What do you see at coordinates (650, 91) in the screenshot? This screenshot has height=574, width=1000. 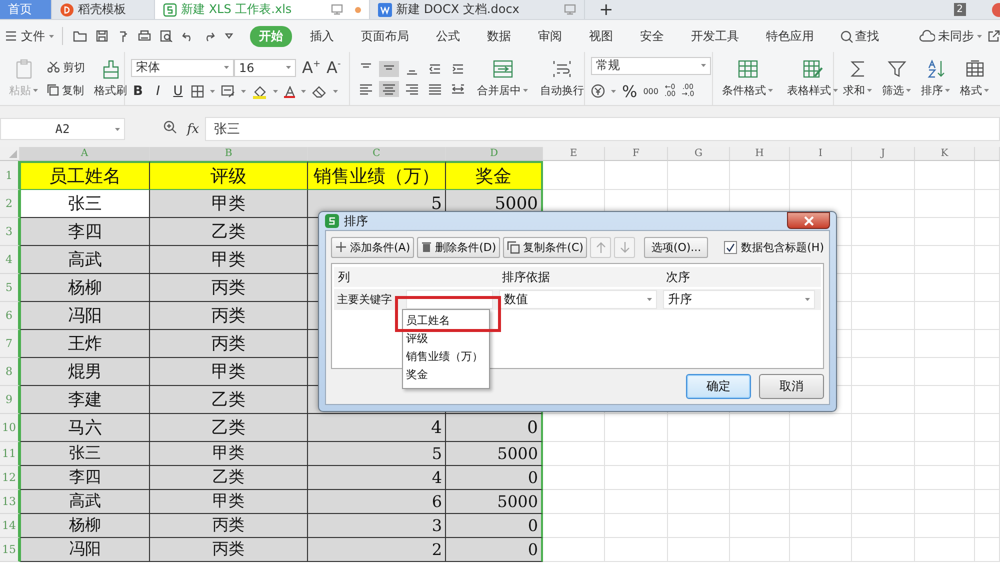 I see `thousands-button: 000` at bounding box center [650, 91].